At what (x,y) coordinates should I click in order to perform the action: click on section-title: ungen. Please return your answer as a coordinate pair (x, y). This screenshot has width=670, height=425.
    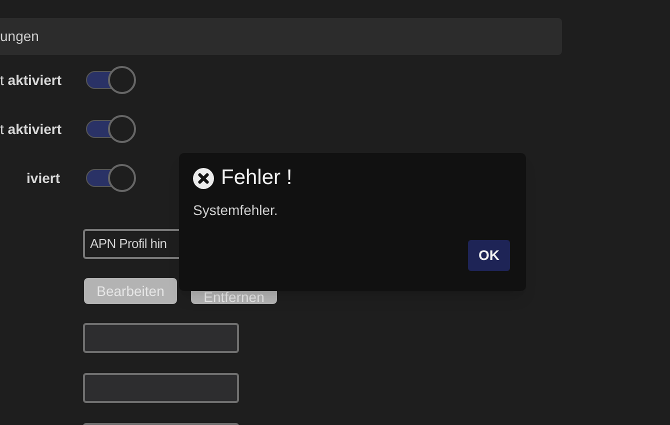
    Looking at the image, I should click on (19, 36).